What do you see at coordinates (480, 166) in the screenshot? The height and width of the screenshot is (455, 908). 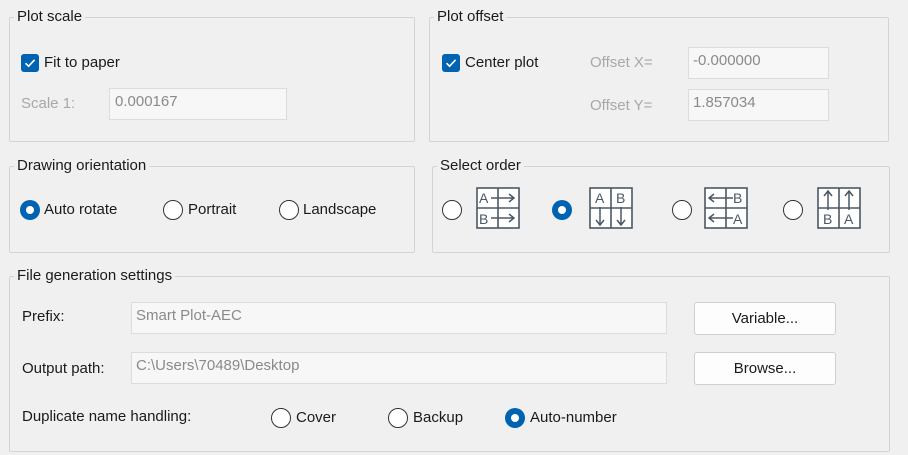 I see `select-order-title: Select order` at bounding box center [480, 166].